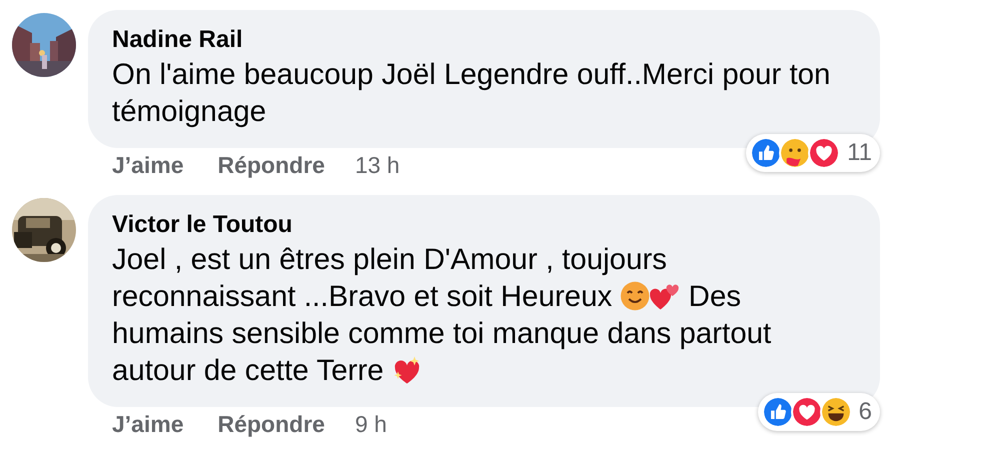 The width and height of the screenshot is (984, 450). What do you see at coordinates (370, 424) in the screenshot?
I see `comment-time: 9 h` at bounding box center [370, 424].